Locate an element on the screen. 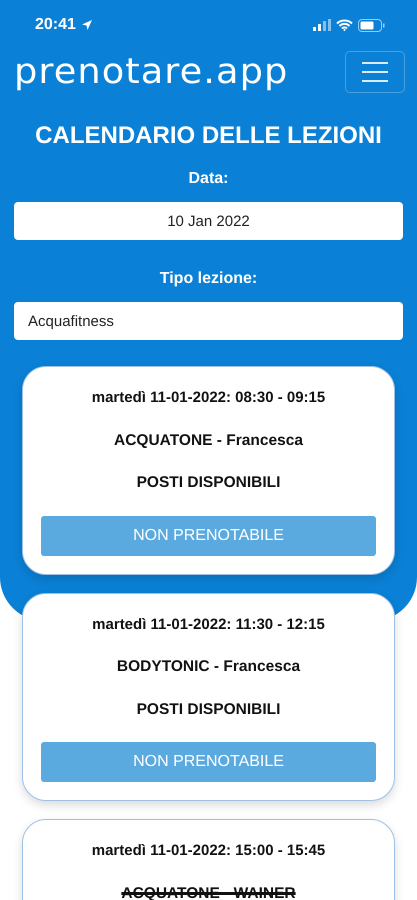 The width and height of the screenshot is (417, 900). lesson-name: ACQUATONE - Francesca is located at coordinates (208, 440).